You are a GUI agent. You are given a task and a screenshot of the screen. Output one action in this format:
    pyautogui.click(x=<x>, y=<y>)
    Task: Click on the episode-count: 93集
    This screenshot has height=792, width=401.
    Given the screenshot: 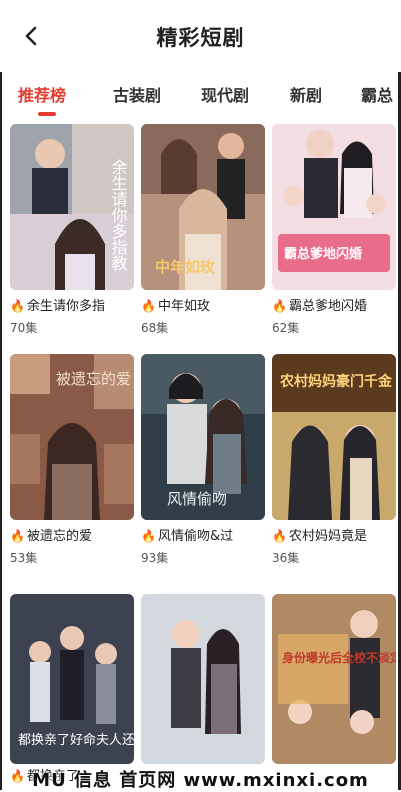 What is the action you would take?
    pyautogui.click(x=155, y=558)
    